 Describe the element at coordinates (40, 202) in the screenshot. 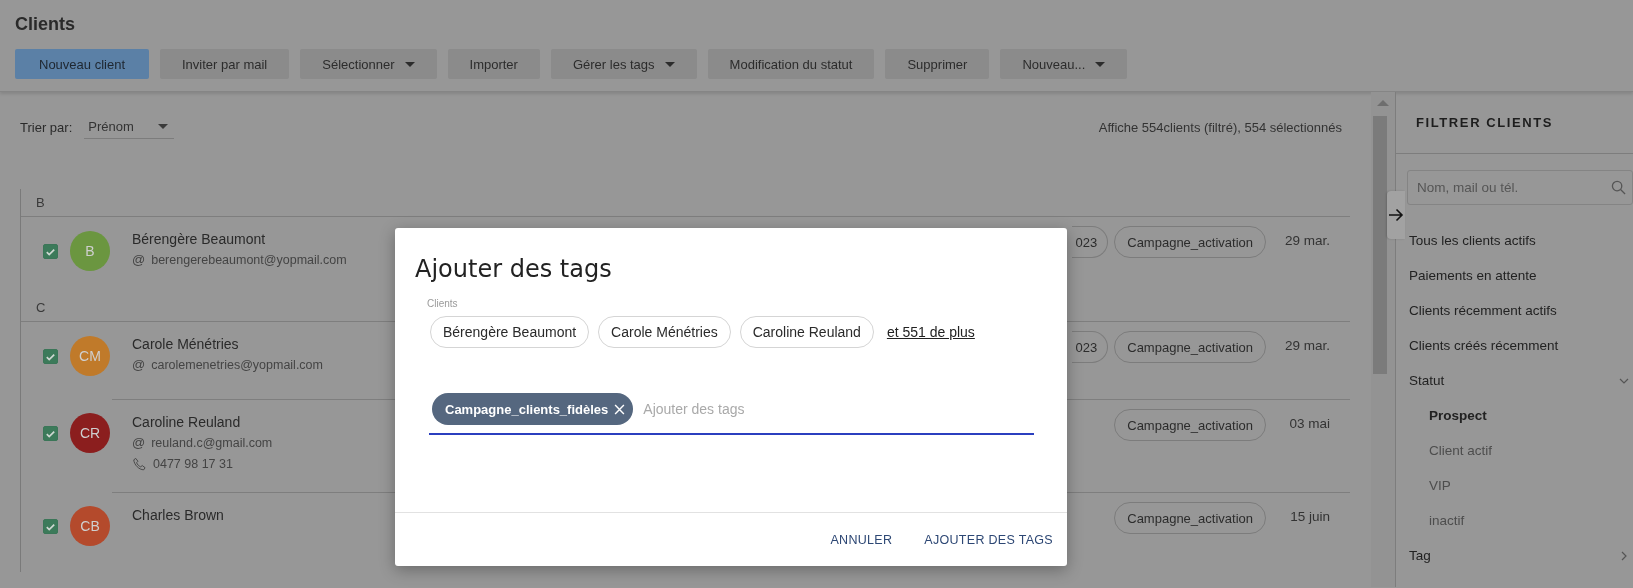

I see `section-letter: B` at that location.